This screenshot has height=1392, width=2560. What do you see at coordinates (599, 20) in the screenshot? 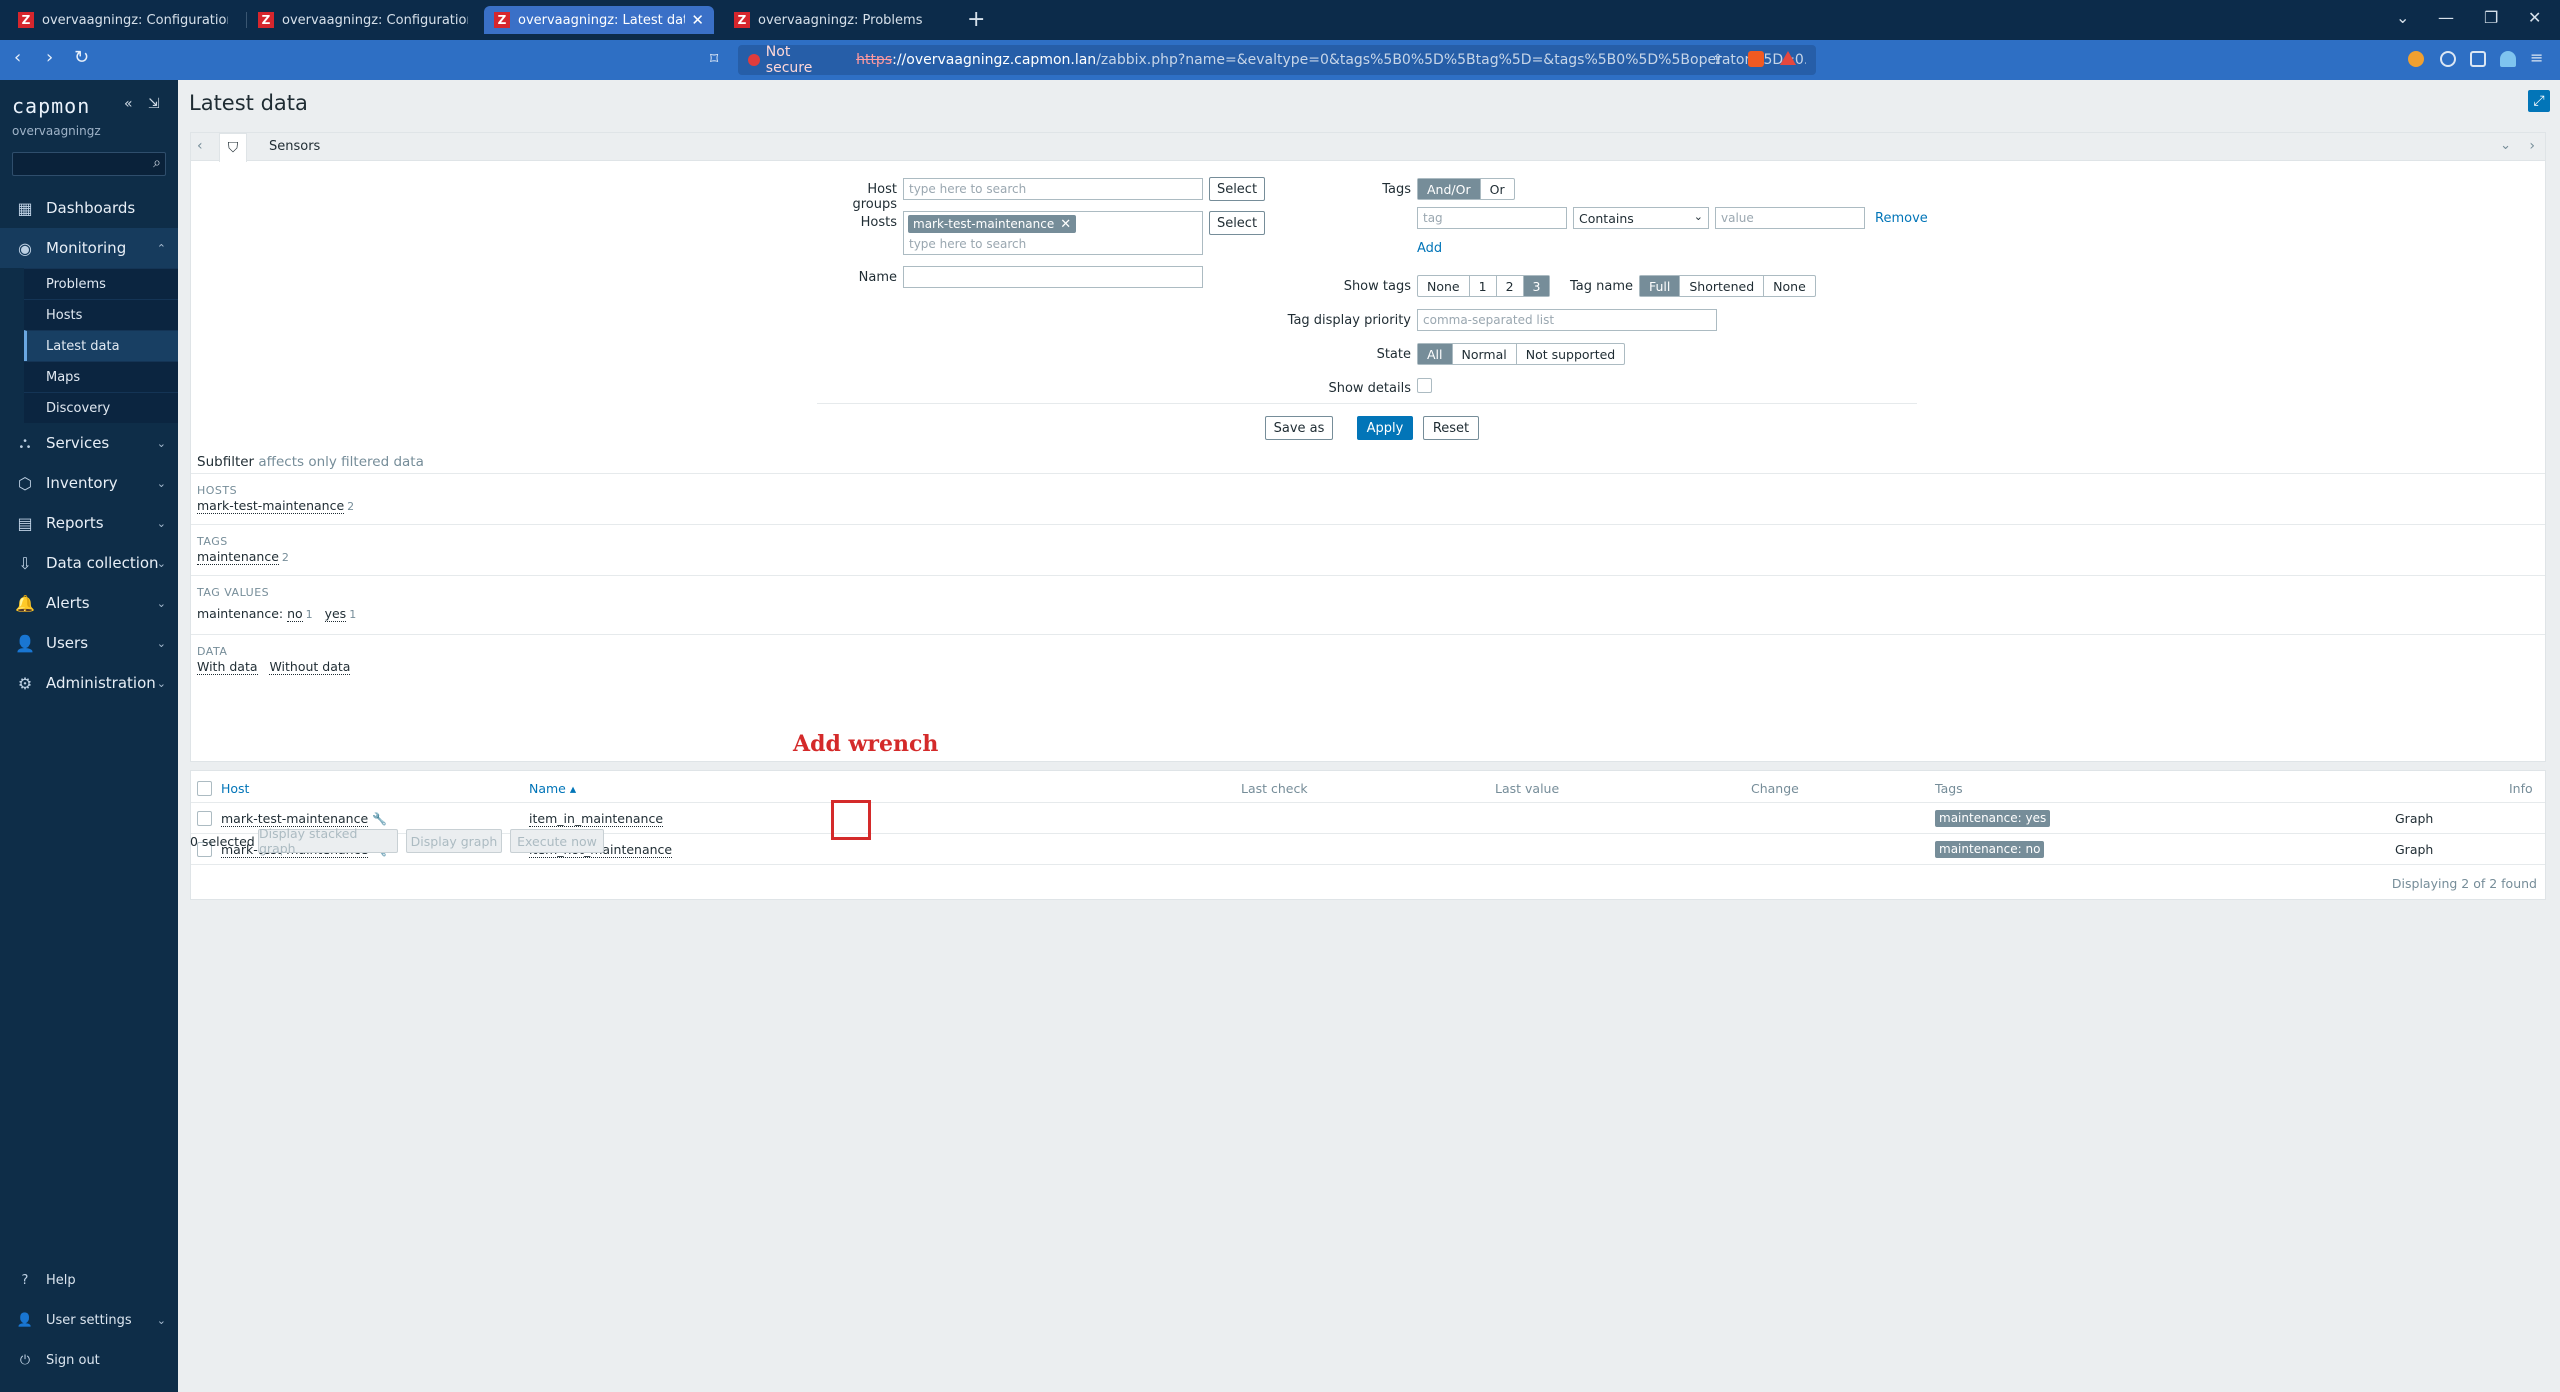
I see `browser-tab-active: Z overvaagningz: Latest data ✕` at bounding box center [599, 20].